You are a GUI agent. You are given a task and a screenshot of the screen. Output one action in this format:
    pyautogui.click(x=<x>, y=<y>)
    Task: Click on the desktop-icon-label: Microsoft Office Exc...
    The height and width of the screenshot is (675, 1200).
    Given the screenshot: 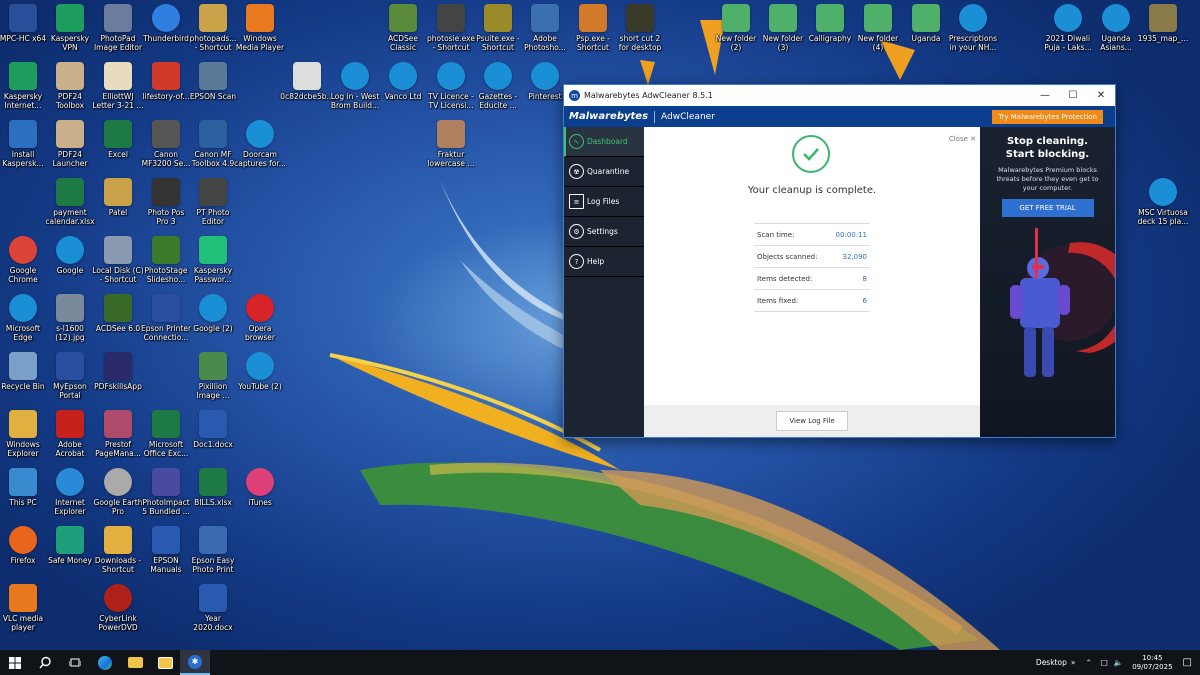 What is the action you would take?
    pyautogui.click(x=166, y=449)
    